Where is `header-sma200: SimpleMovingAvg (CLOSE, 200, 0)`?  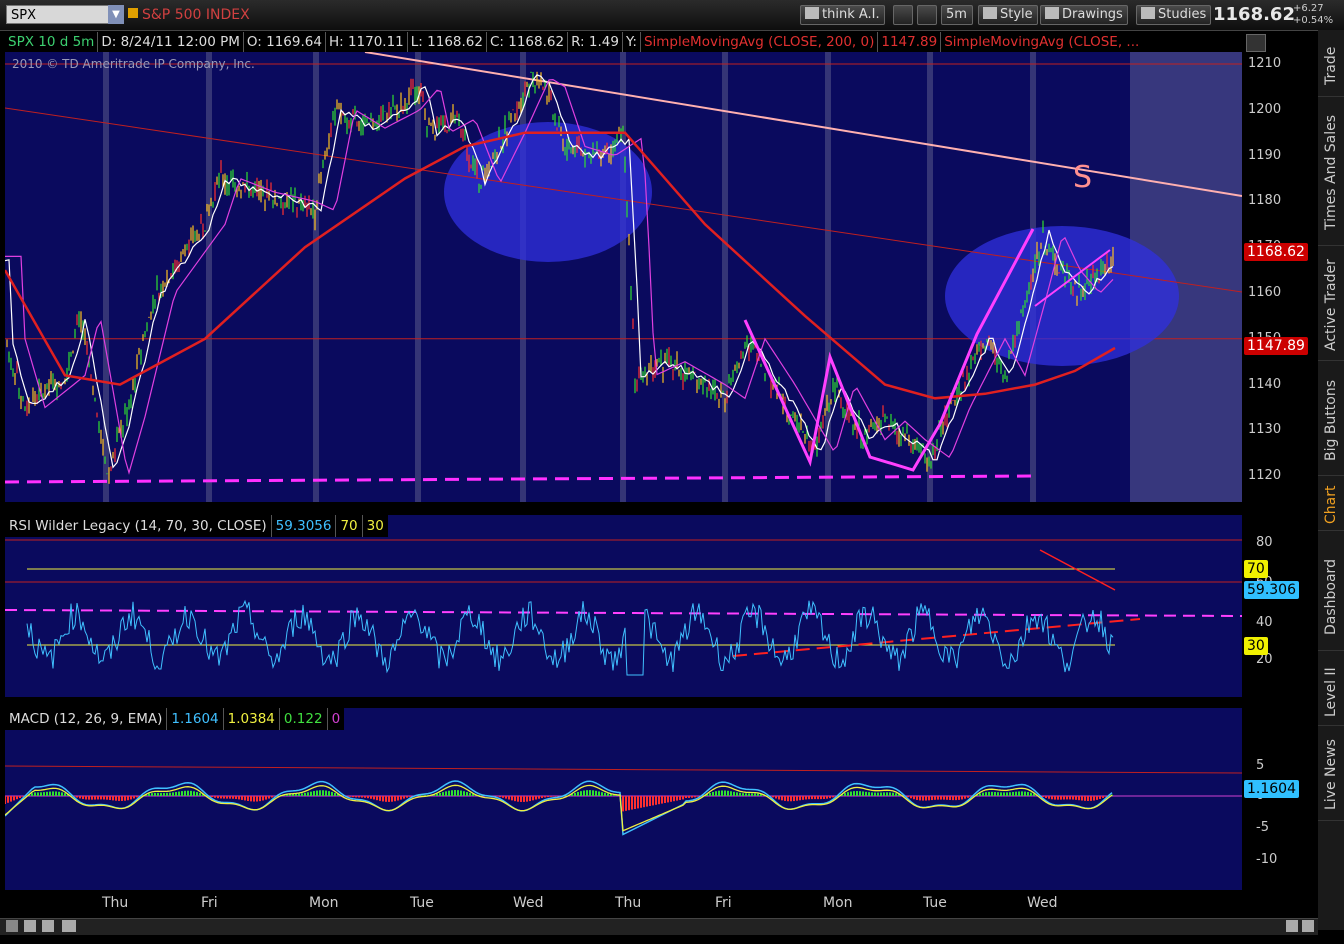 header-sma200: SimpleMovingAvg (CLOSE, 200, 0) is located at coordinates (760, 42).